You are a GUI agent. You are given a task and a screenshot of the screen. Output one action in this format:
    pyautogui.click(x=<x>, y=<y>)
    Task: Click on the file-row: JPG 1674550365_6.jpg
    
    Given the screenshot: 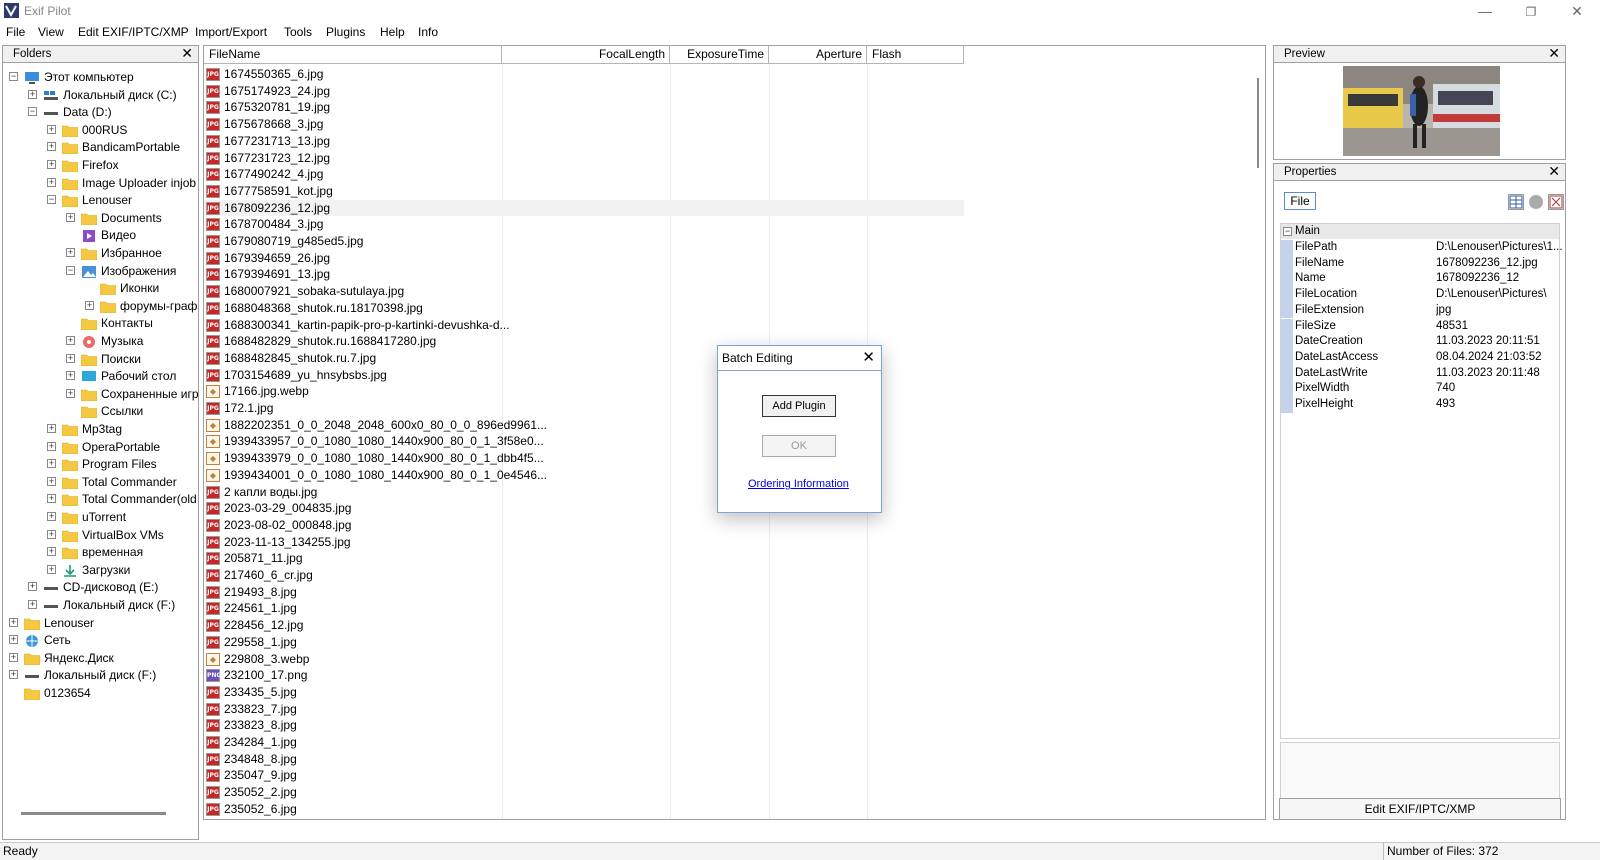 What is the action you would take?
    pyautogui.click(x=584, y=74)
    